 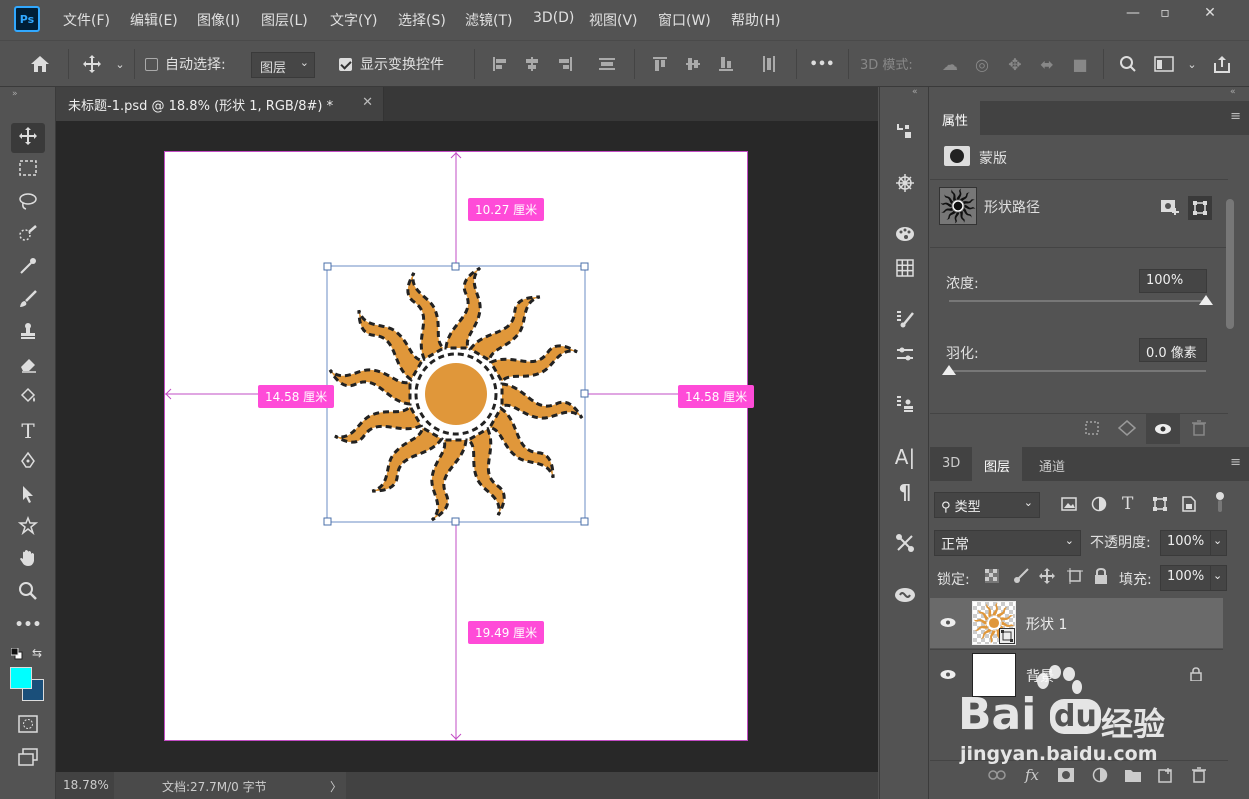 What do you see at coordinates (1210, 13) in the screenshot?
I see `close-window-button: ✕` at bounding box center [1210, 13].